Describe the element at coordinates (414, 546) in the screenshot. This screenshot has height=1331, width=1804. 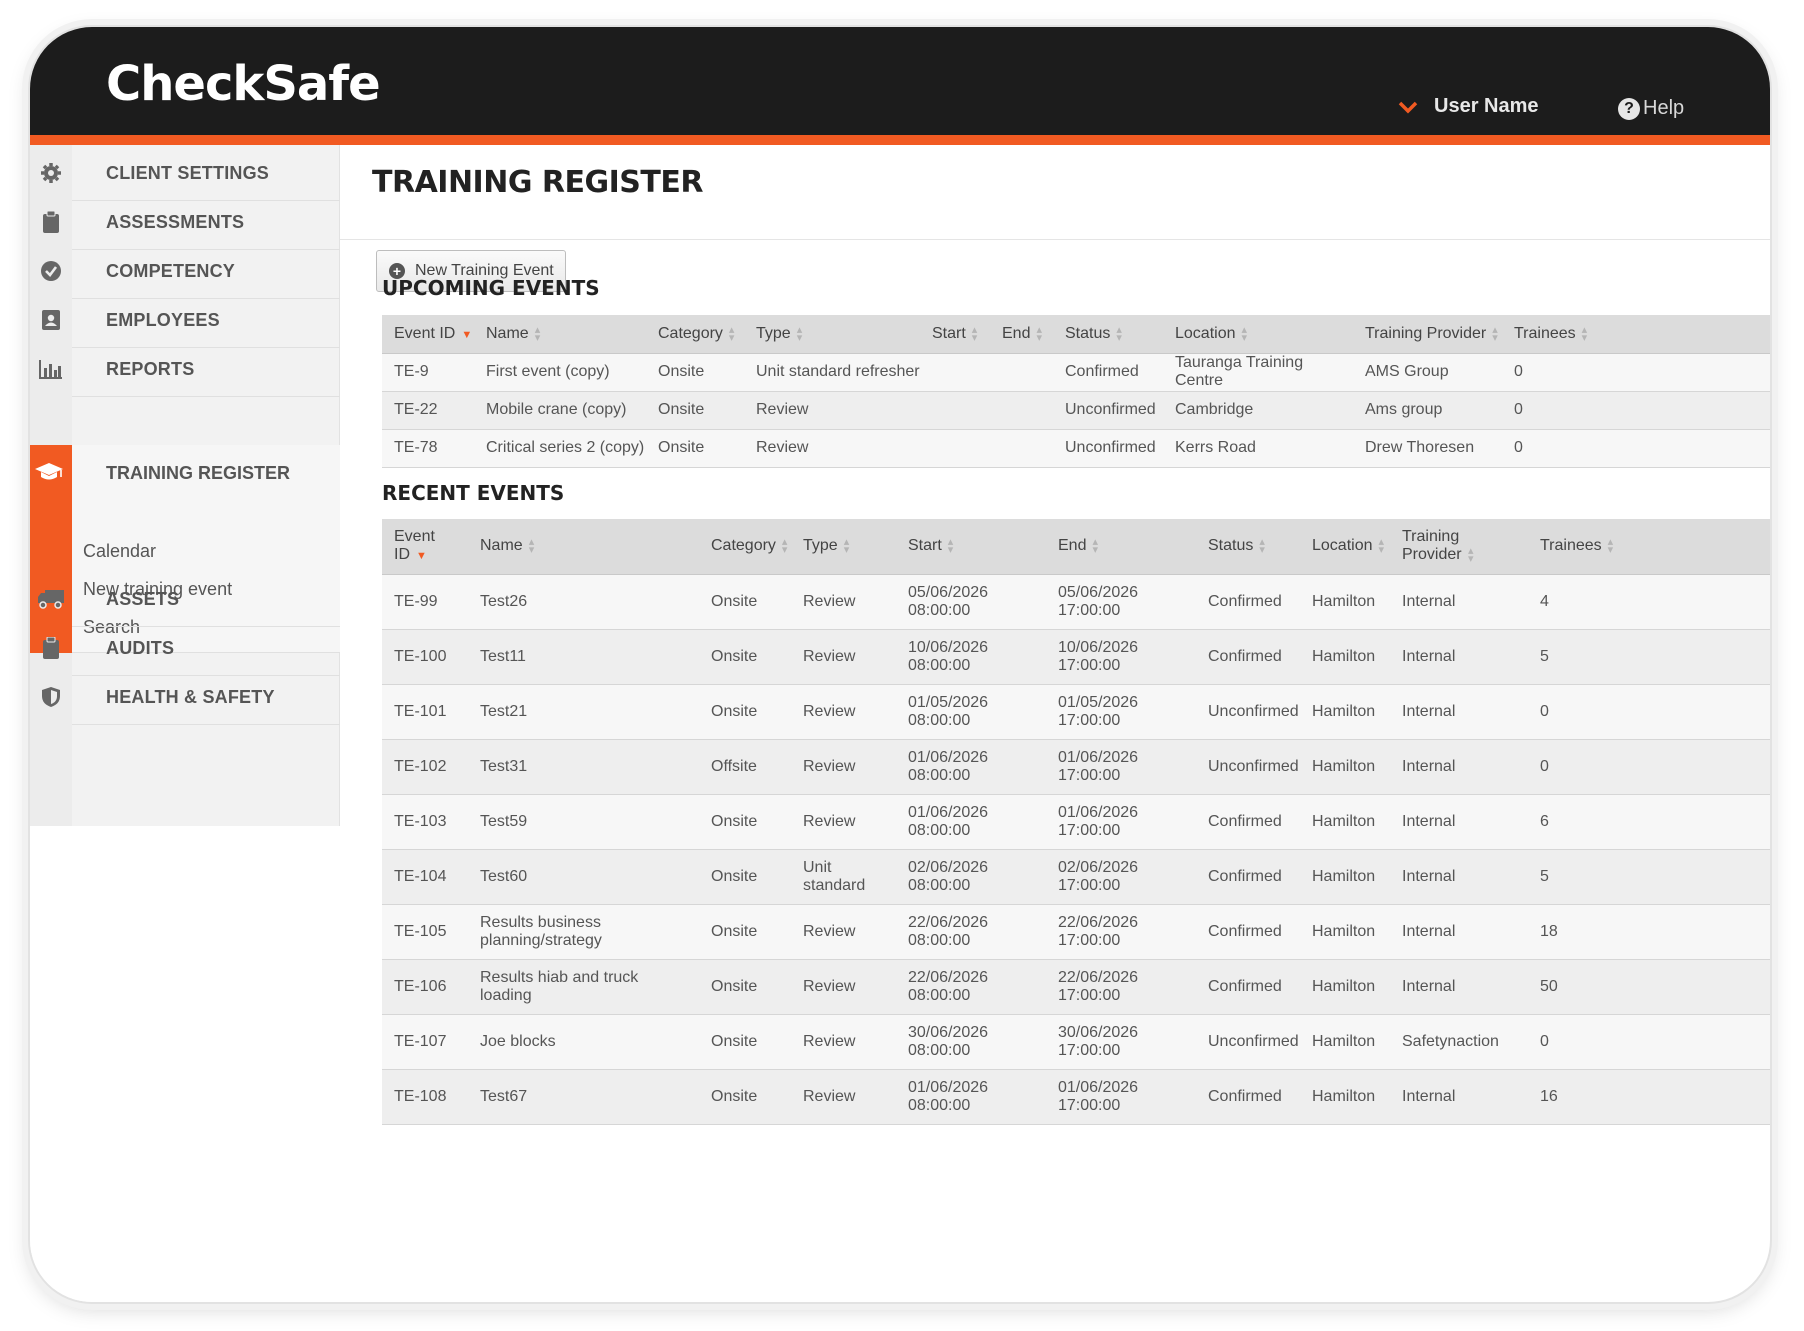
I see `column-header-label: Event ID` at that location.